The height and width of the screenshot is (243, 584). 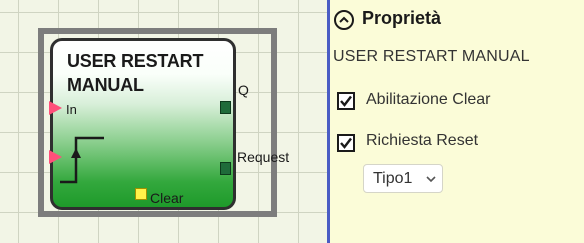 What do you see at coordinates (55, 108) in the screenshot?
I see `input-pin-in` at bounding box center [55, 108].